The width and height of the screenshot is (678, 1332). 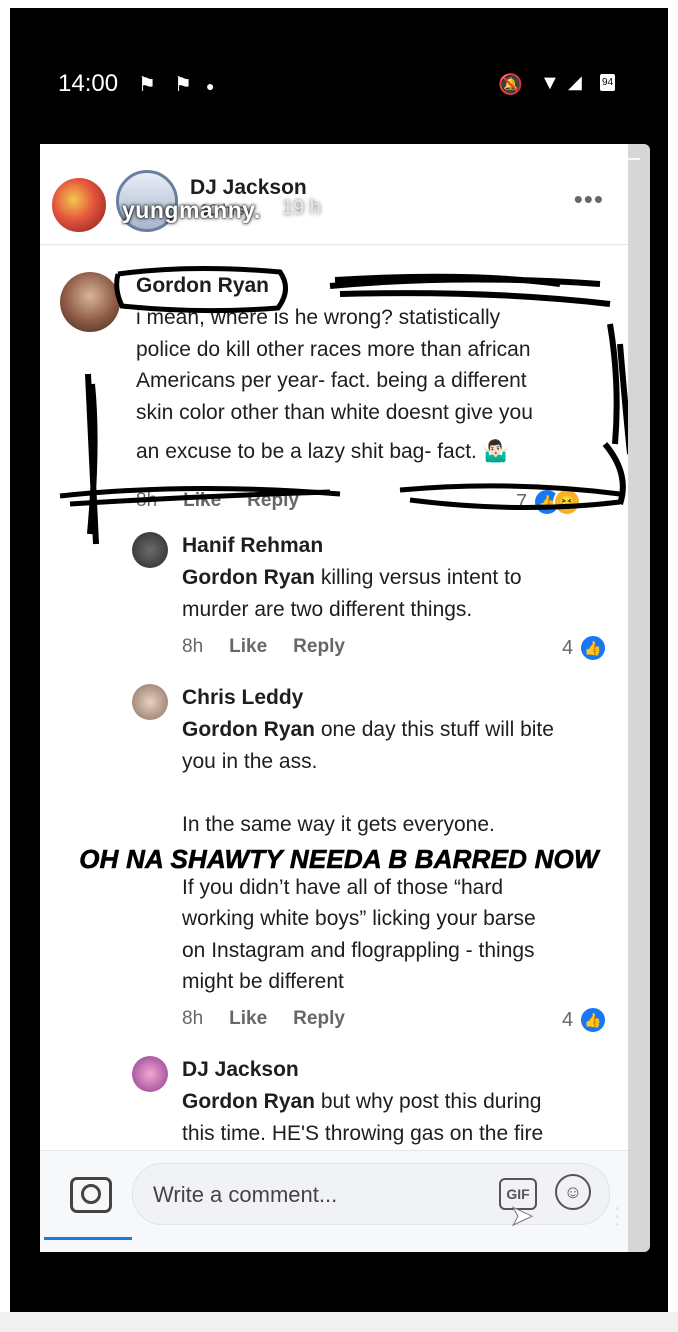 What do you see at coordinates (510, 85) in the screenshot?
I see `mute-bell-icon: 🔕` at bounding box center [510, 85].